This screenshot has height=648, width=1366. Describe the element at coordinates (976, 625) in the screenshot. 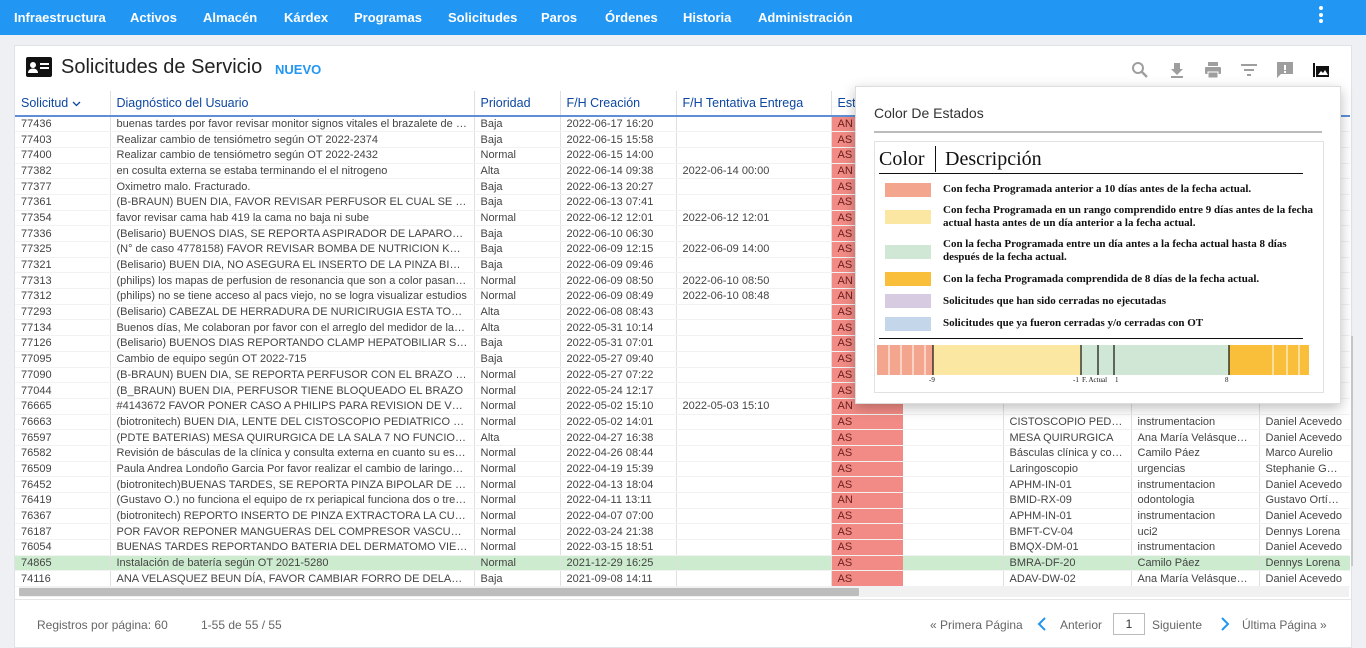

I see `first-page-link: « Primera Página` at that location.